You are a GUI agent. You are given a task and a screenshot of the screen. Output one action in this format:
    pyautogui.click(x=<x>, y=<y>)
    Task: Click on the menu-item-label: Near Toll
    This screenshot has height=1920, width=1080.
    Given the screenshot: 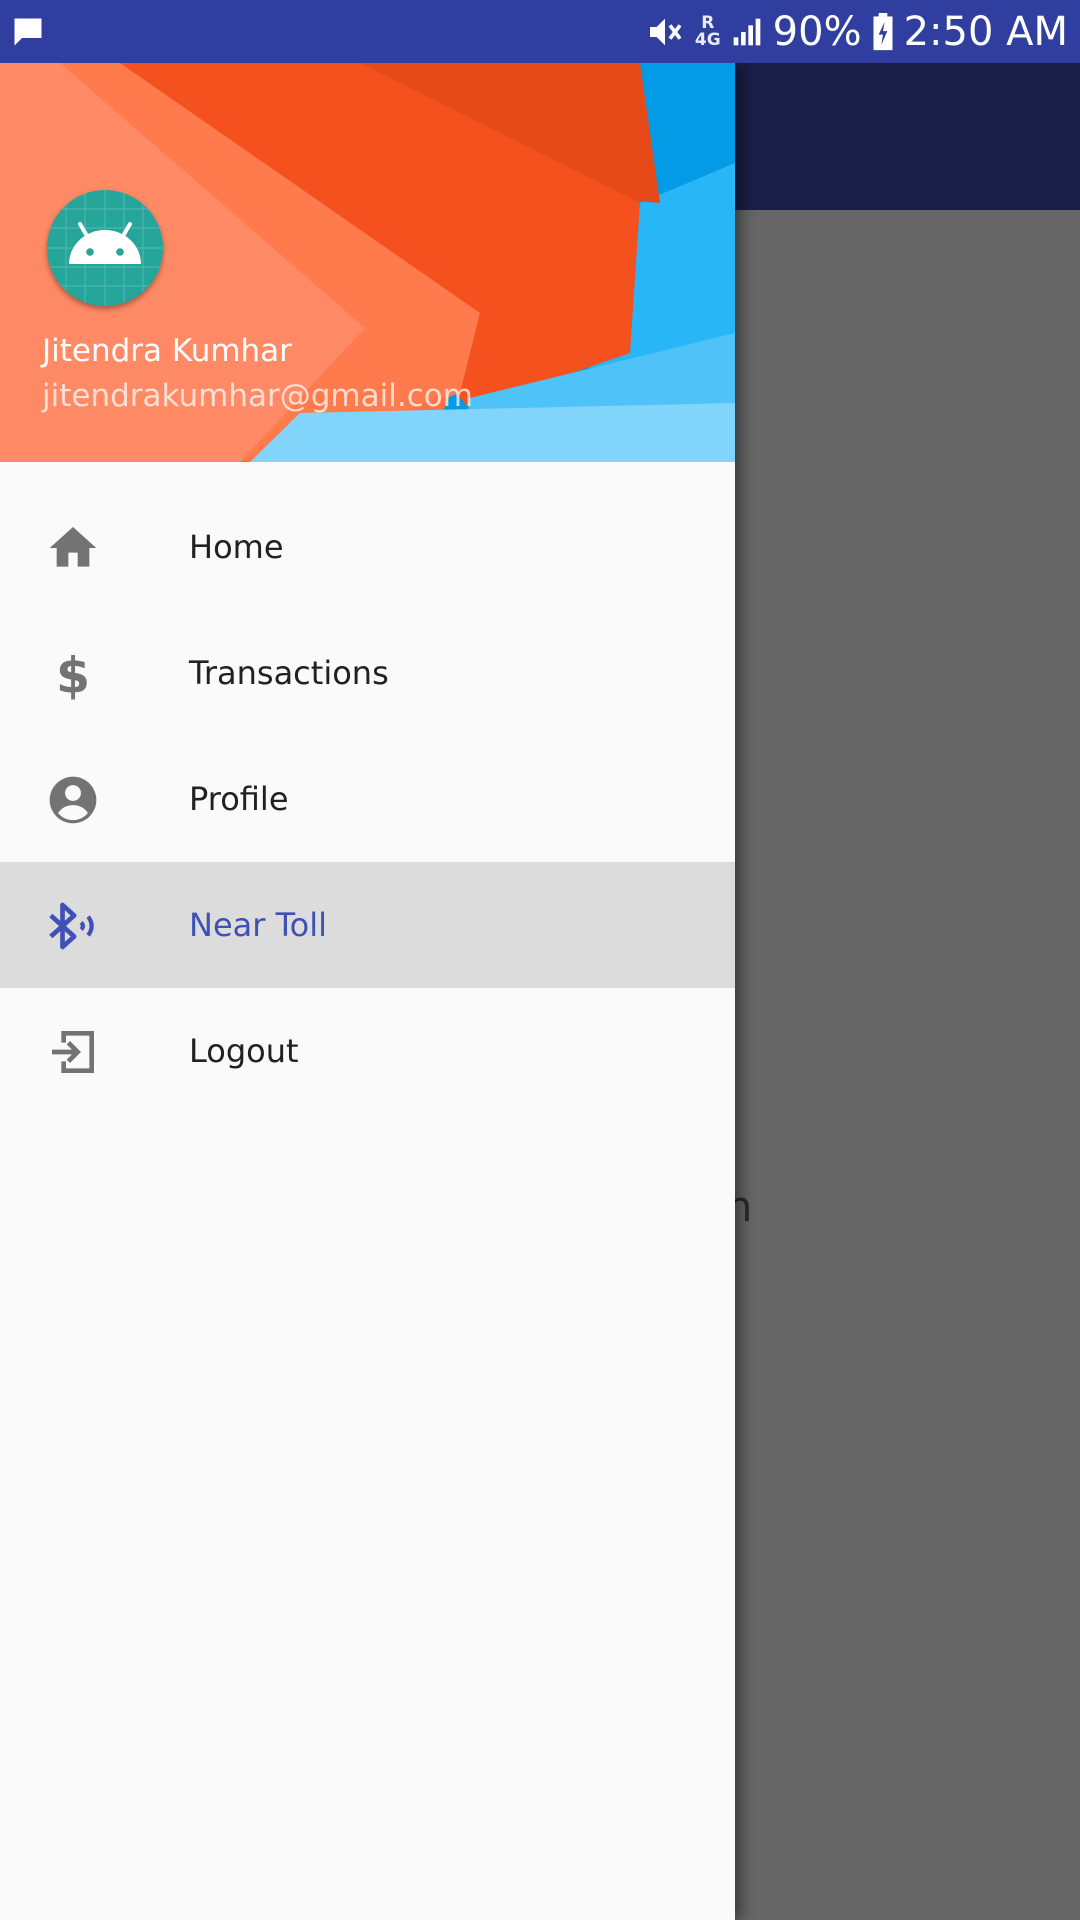 What is the action you would take?
    pyautogui.click(x=258, y=925)
    